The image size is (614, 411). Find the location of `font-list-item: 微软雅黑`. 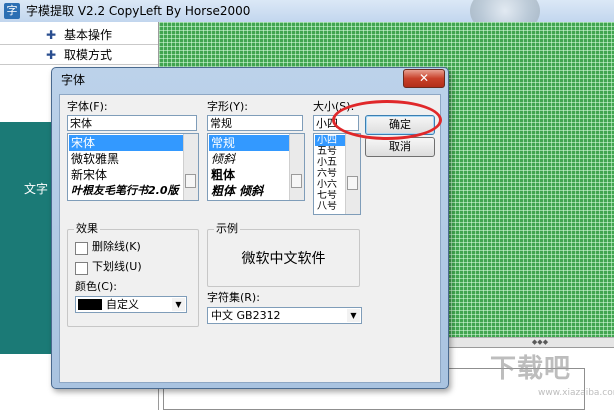

font-list-item: 微软雅黑 is located at coordinates (126, 159).